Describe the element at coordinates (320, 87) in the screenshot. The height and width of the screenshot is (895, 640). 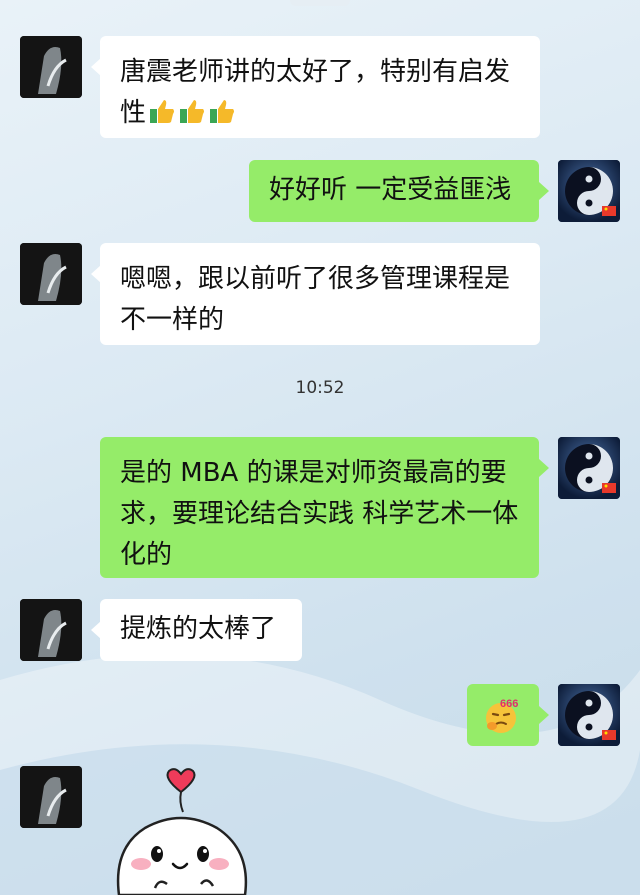
I see `message-bubble-received: 唐震老师讲的太好了，特别有启发性` at that location.